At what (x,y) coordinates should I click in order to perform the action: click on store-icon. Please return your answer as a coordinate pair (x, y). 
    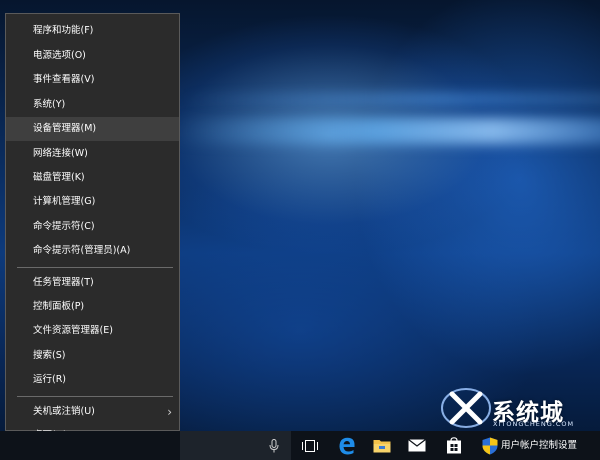
    Looking at the image, I should click on (454, 445).